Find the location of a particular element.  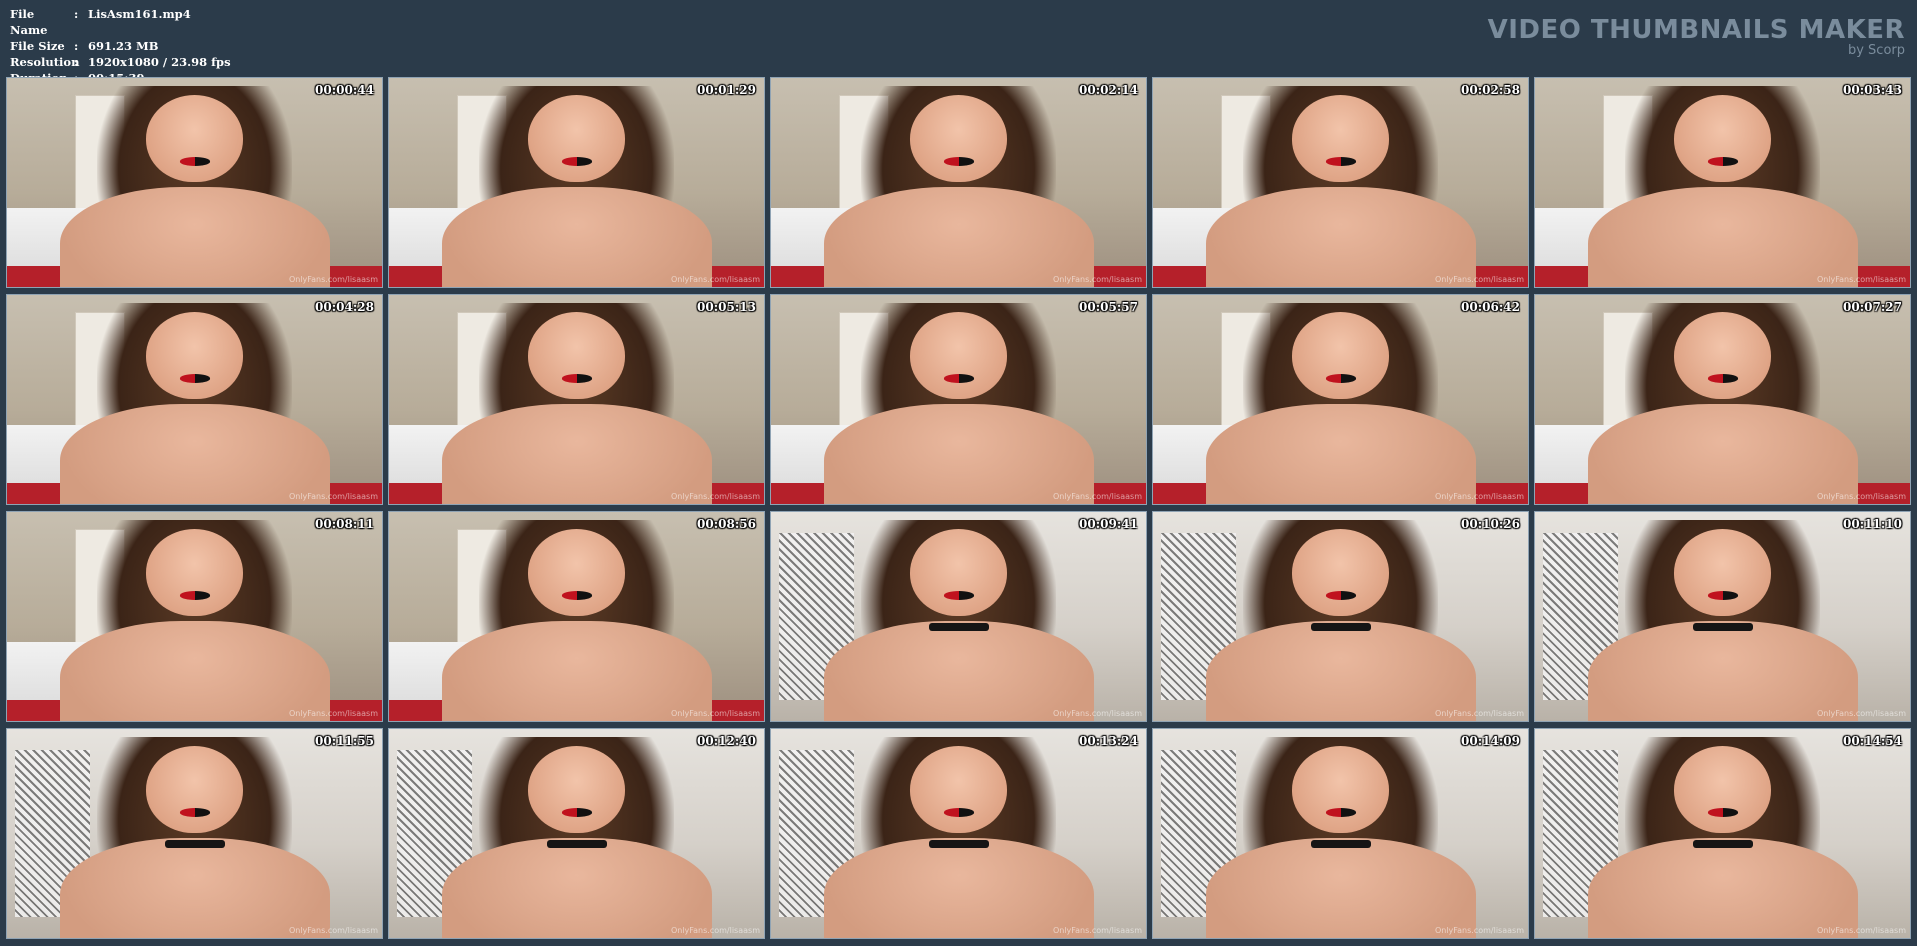

thumbnail-frame: 00:03:43 OnlyFans.com/lisaasm is located at coordinates (1722, 182).